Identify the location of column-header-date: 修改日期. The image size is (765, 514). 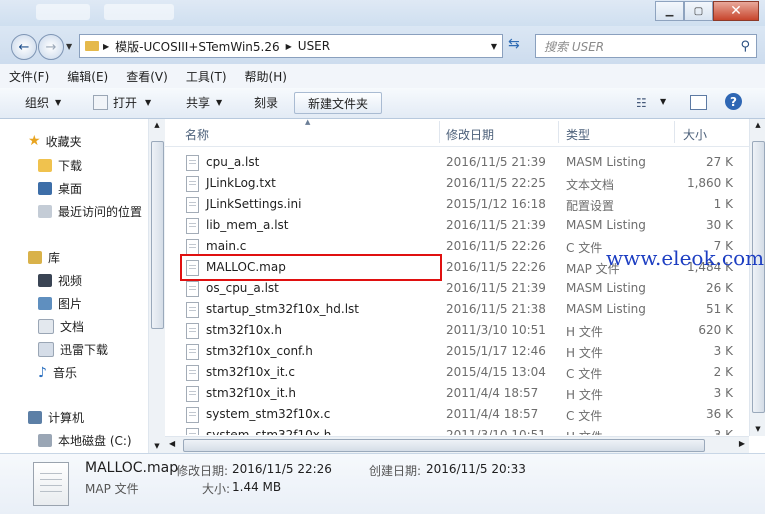
(470, 134).